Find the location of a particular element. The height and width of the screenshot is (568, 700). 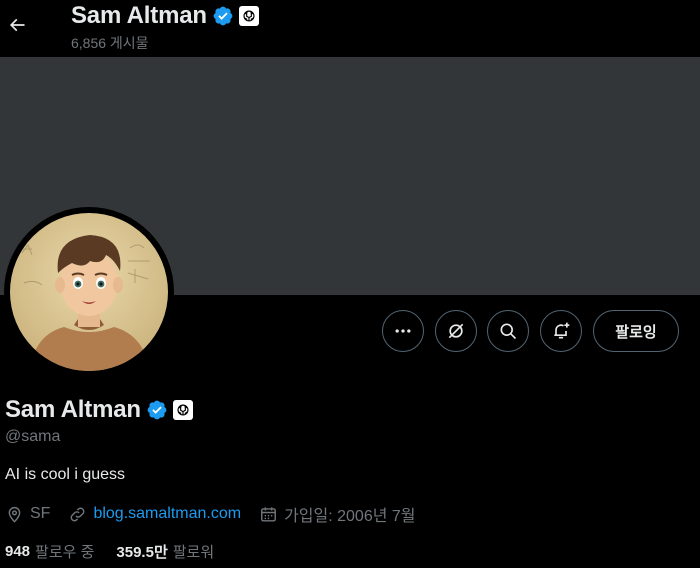

header-name-row: Sam Altman is located at coordinates (165, 16).